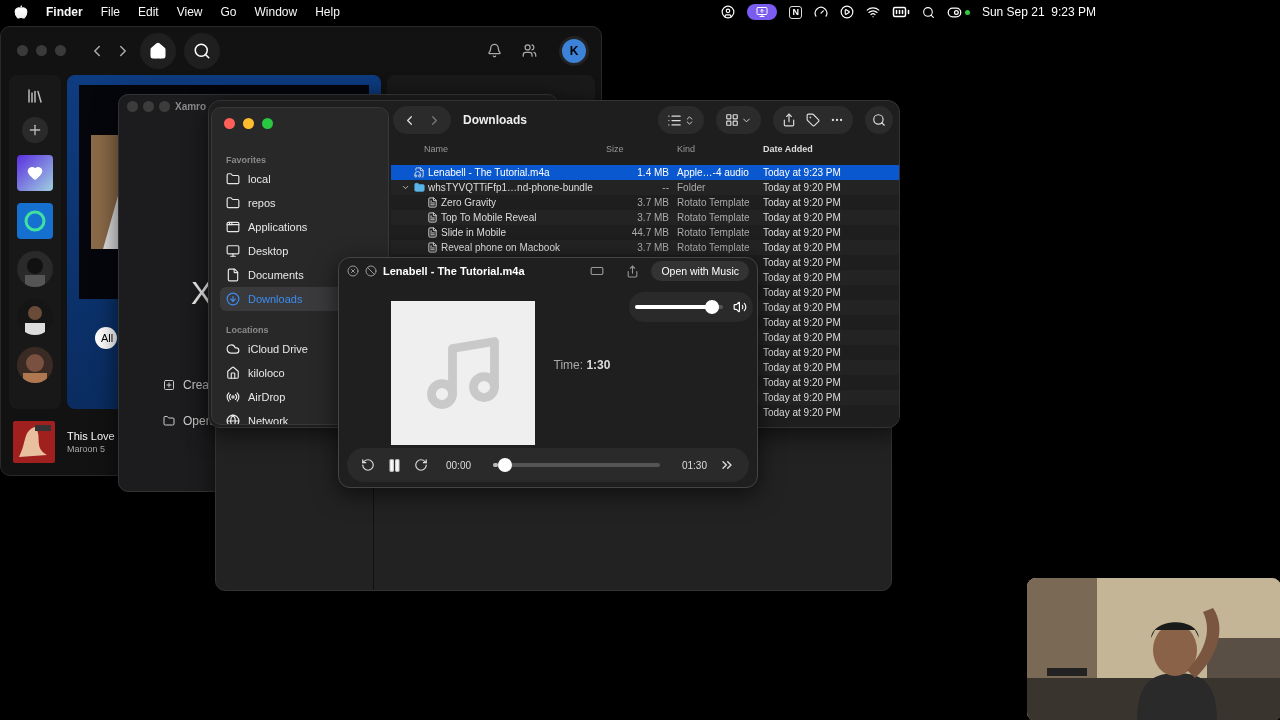 The width and height of the screenshot is (1280, 720). I want to click on app-window-icon, so click(233, 227).